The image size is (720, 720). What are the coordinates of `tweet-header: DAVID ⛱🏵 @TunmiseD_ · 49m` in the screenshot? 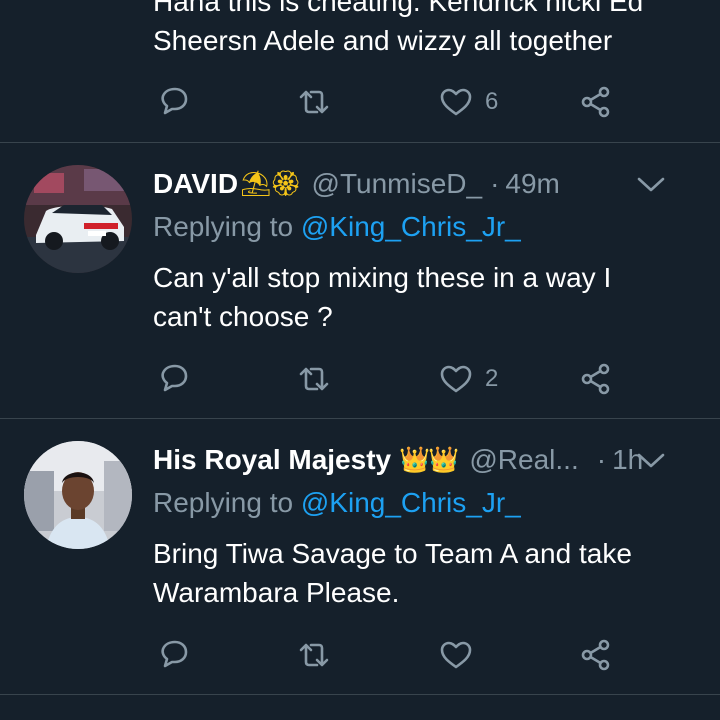 It's located at (424, 184).